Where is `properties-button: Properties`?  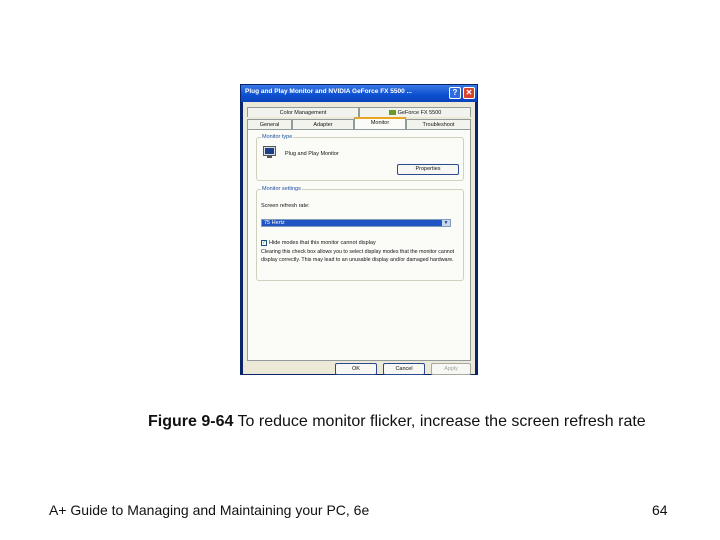
properties-button: Properties is located at coordinates (428, 169).